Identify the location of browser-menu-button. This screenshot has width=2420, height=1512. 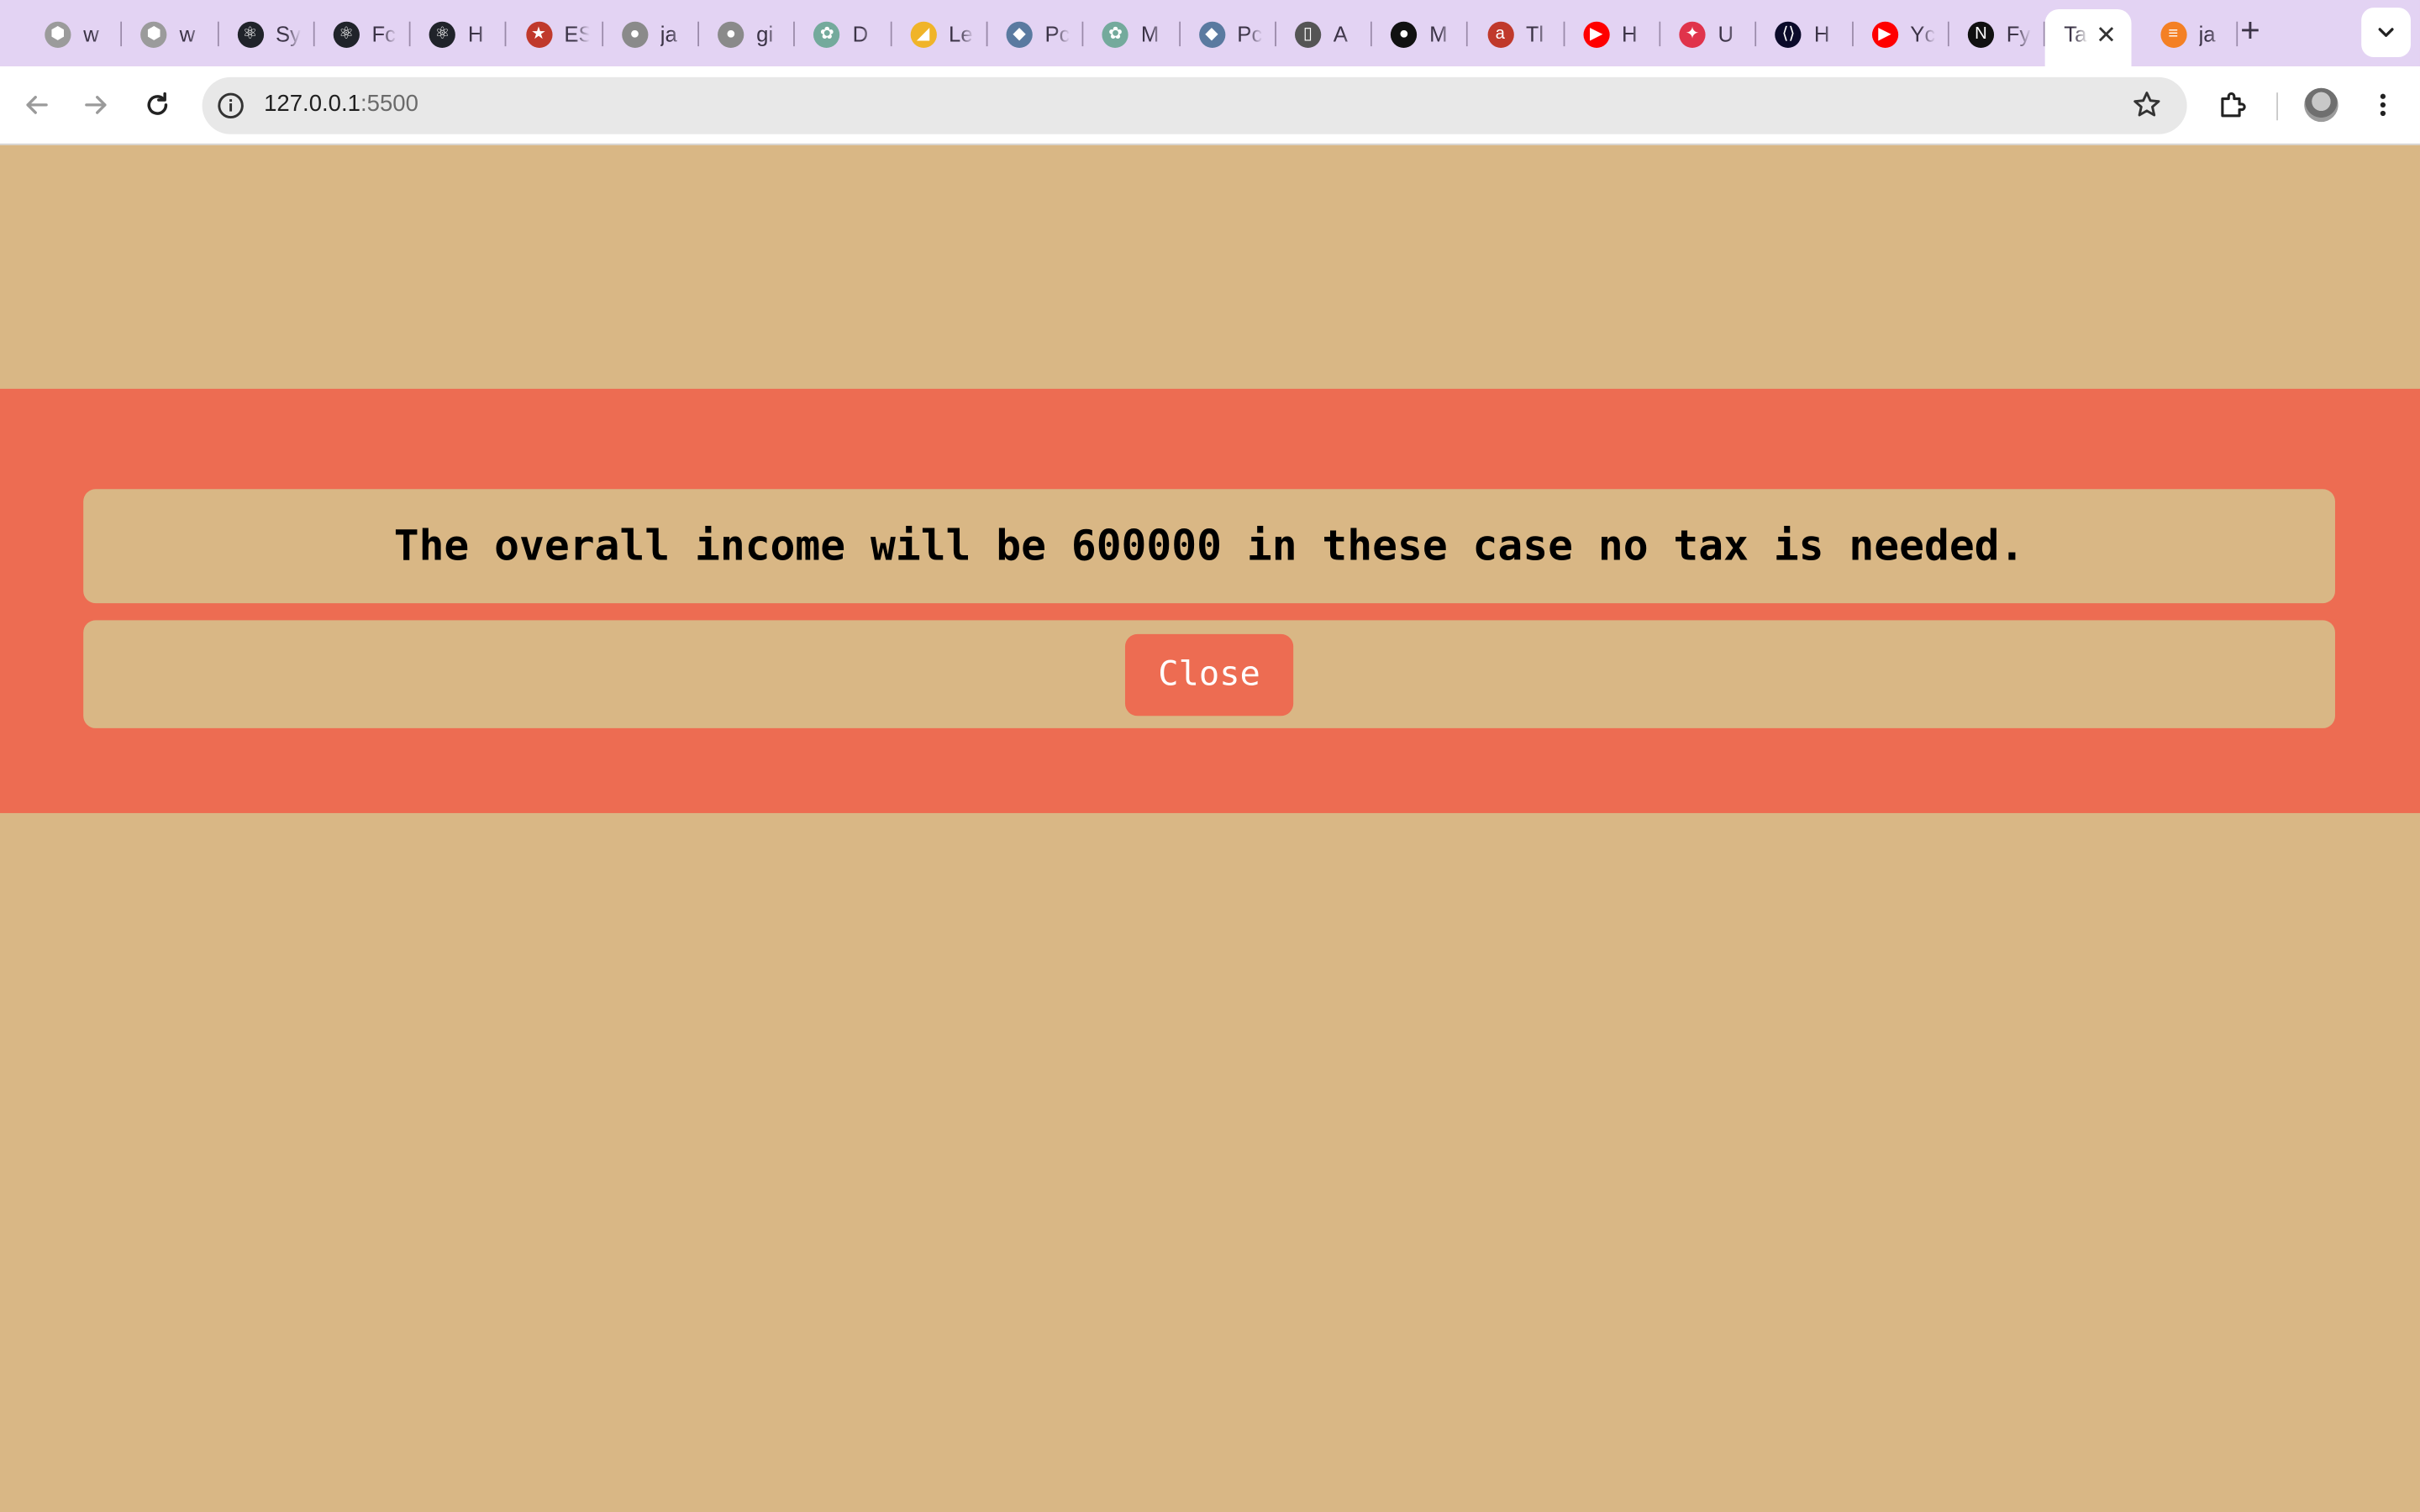
(2383, 105).